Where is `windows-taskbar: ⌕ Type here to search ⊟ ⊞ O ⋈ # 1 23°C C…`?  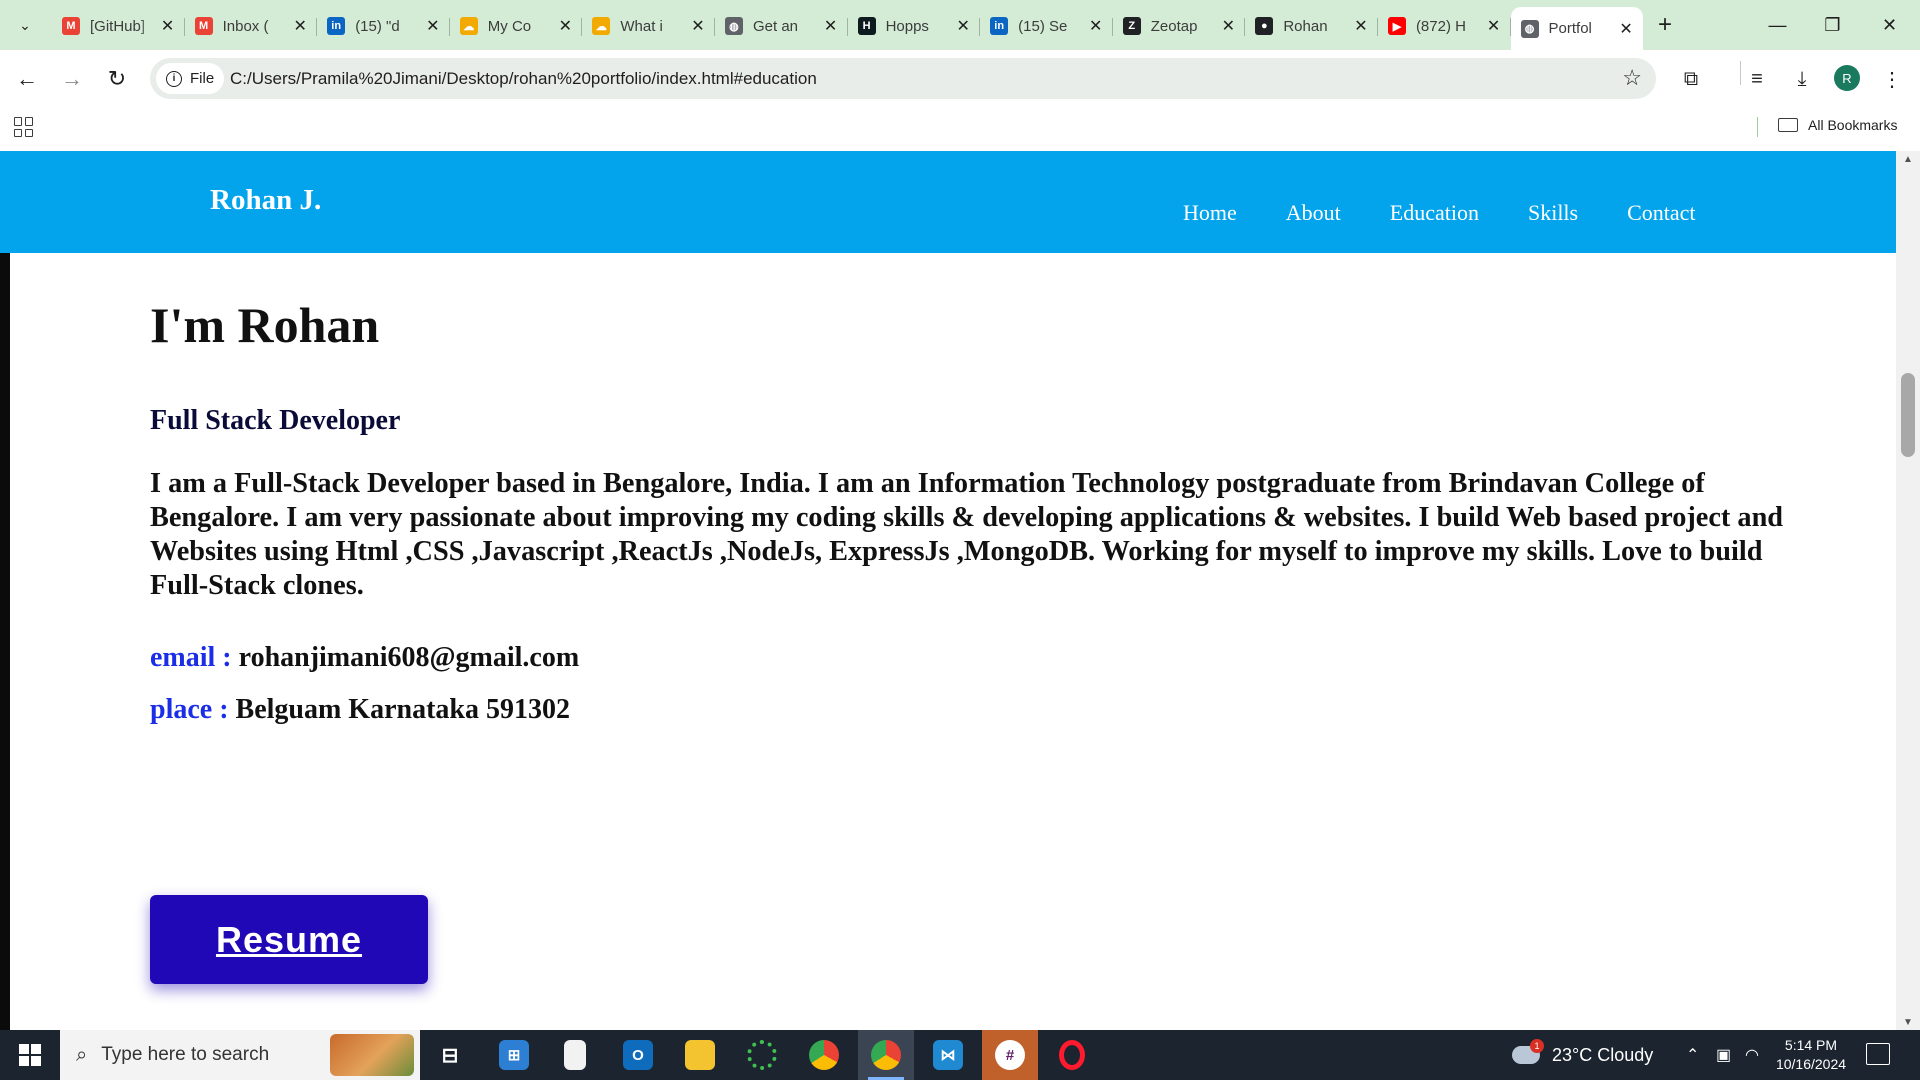
windows-taskbar: ⌕ Type here to search ⊟ ⊞ O ⋈ # 1 23°C C… is located at coordinates (960, 1055).